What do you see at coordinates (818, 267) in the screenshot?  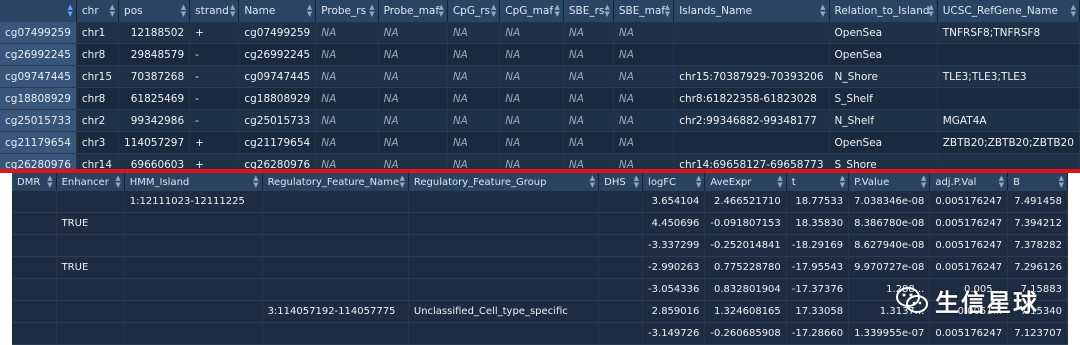 I see `table-cell: -17.95543` at bounding box center [818, 267].